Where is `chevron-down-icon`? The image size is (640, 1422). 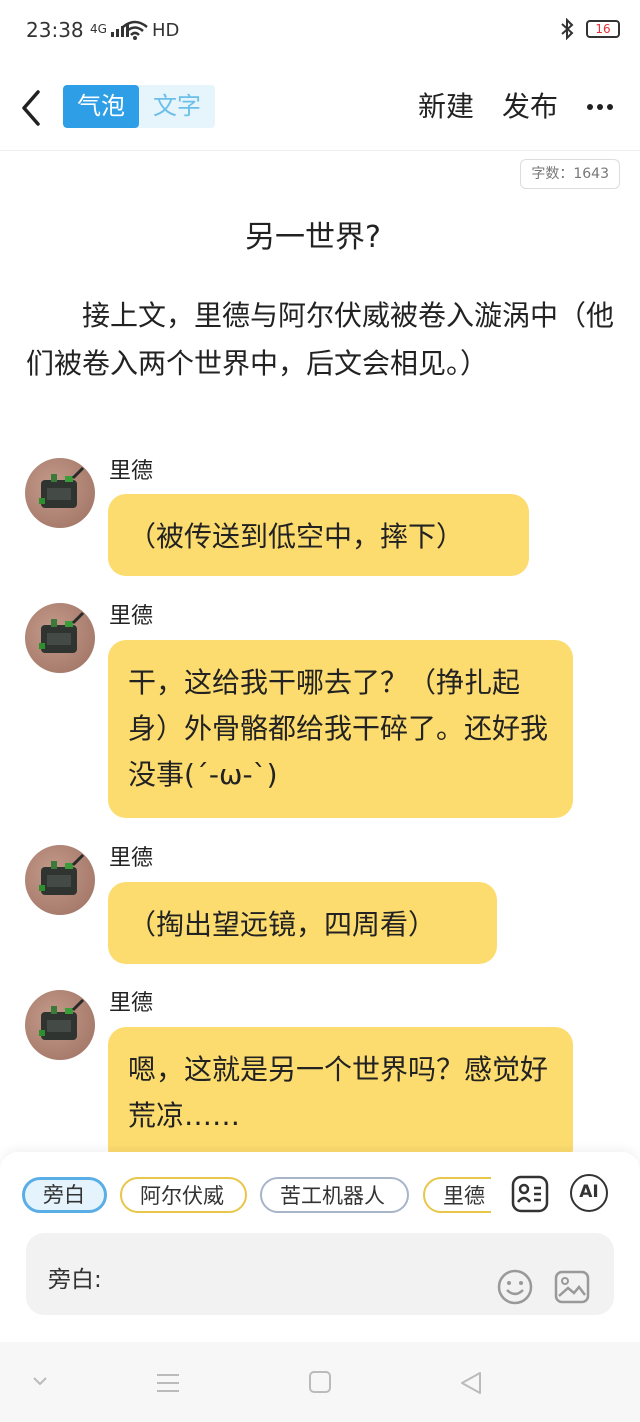 chevron-down-icon is located at coordinates (40, 1381).